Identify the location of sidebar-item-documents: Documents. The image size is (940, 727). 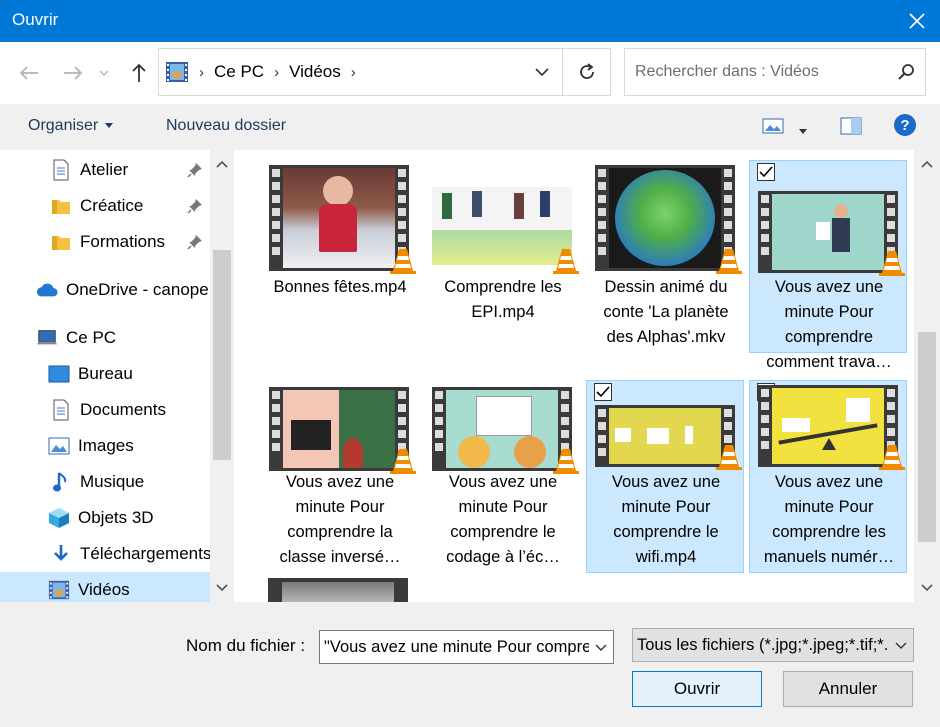
(105, 410).